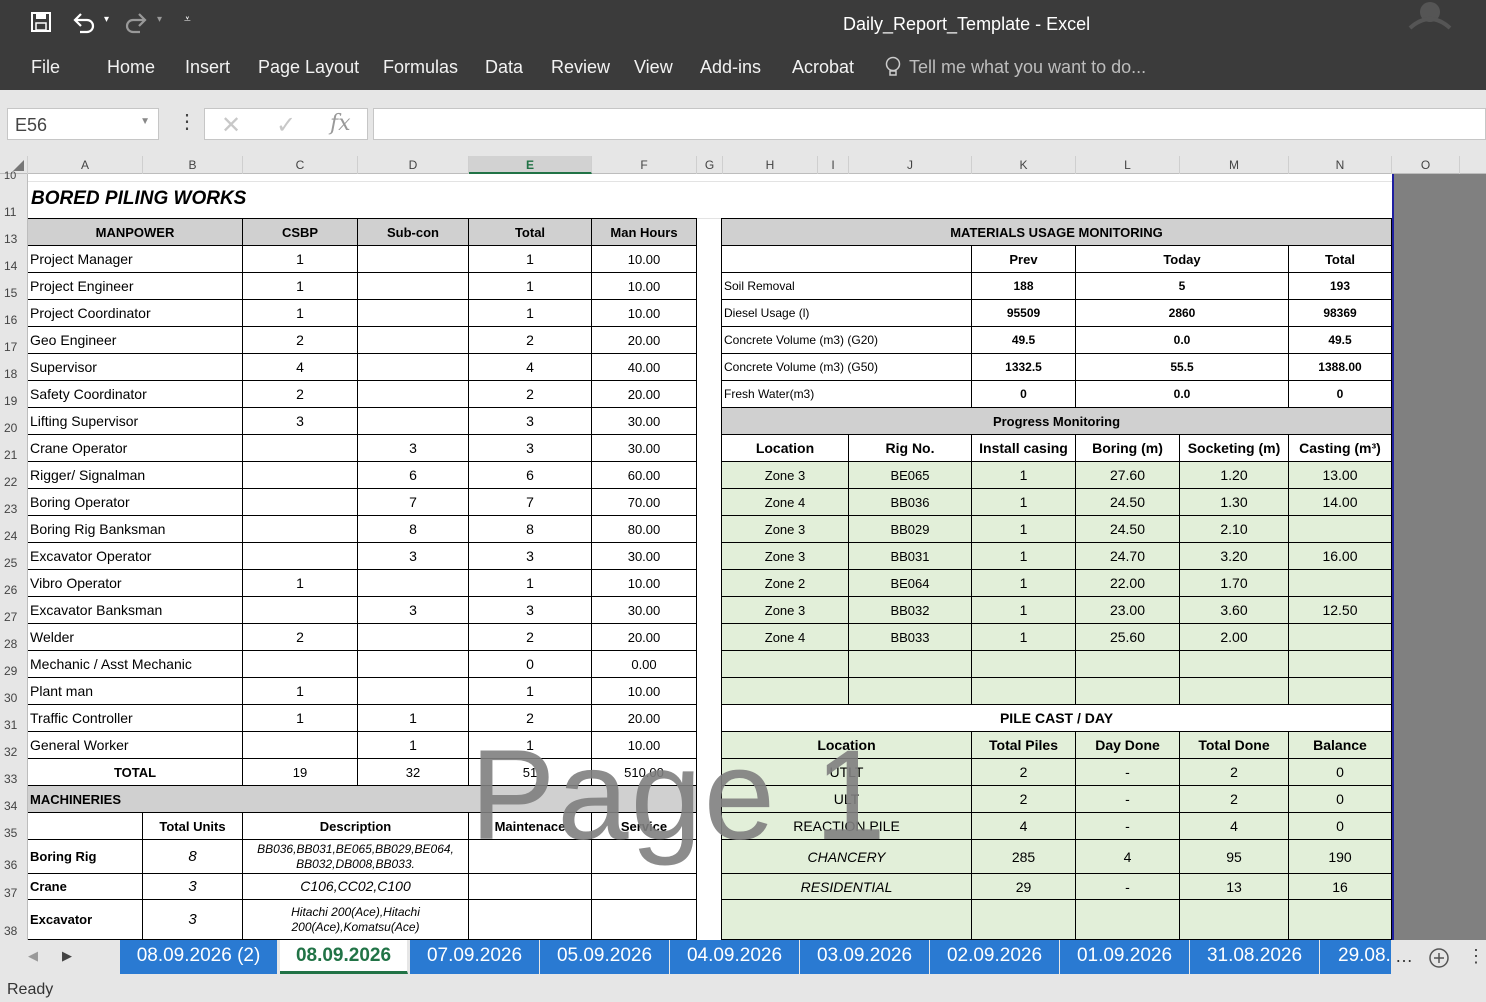 This screenshot has height=1002, width=1486. I want to click on manpower-role: Boring Operator, so click(135, 502).